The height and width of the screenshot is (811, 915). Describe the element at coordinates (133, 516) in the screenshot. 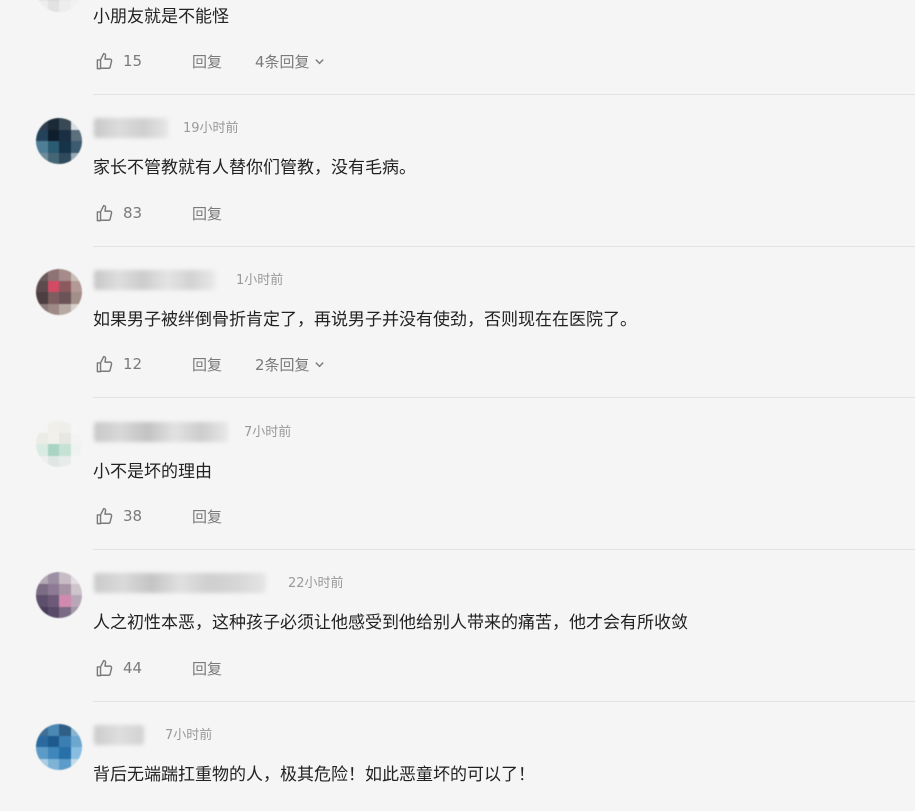

I see `like-count: 38` at that location.